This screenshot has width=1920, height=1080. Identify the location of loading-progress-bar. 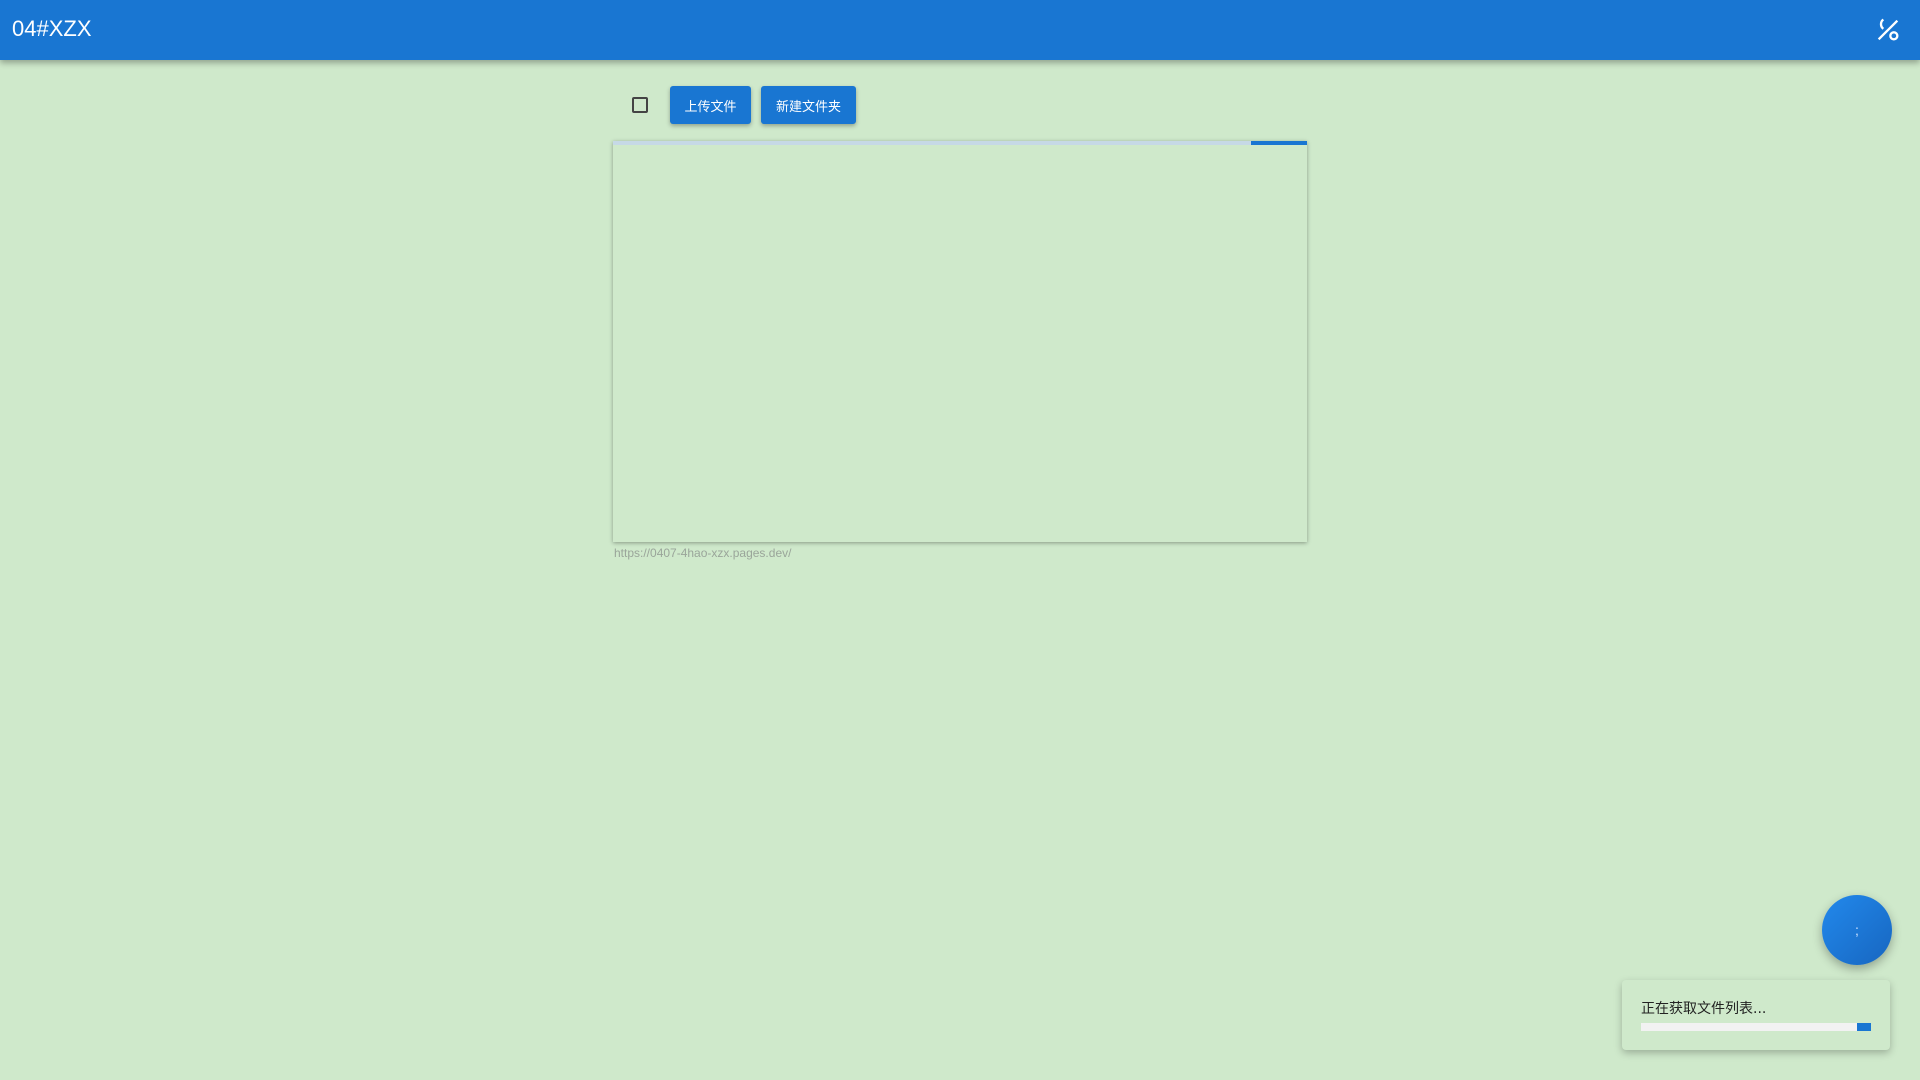
(960, 143).